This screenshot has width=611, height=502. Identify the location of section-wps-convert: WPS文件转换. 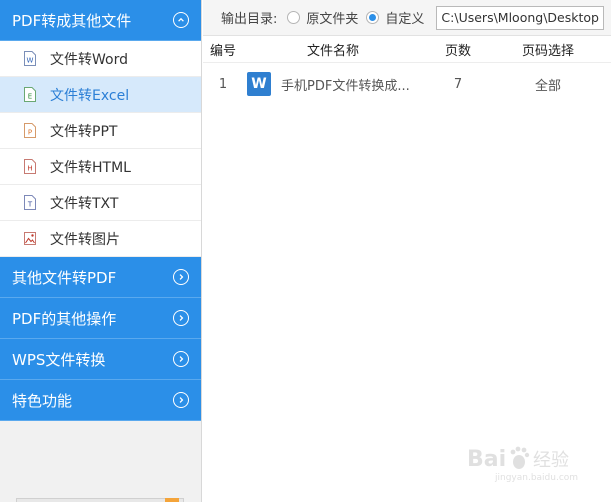
(100, 359).